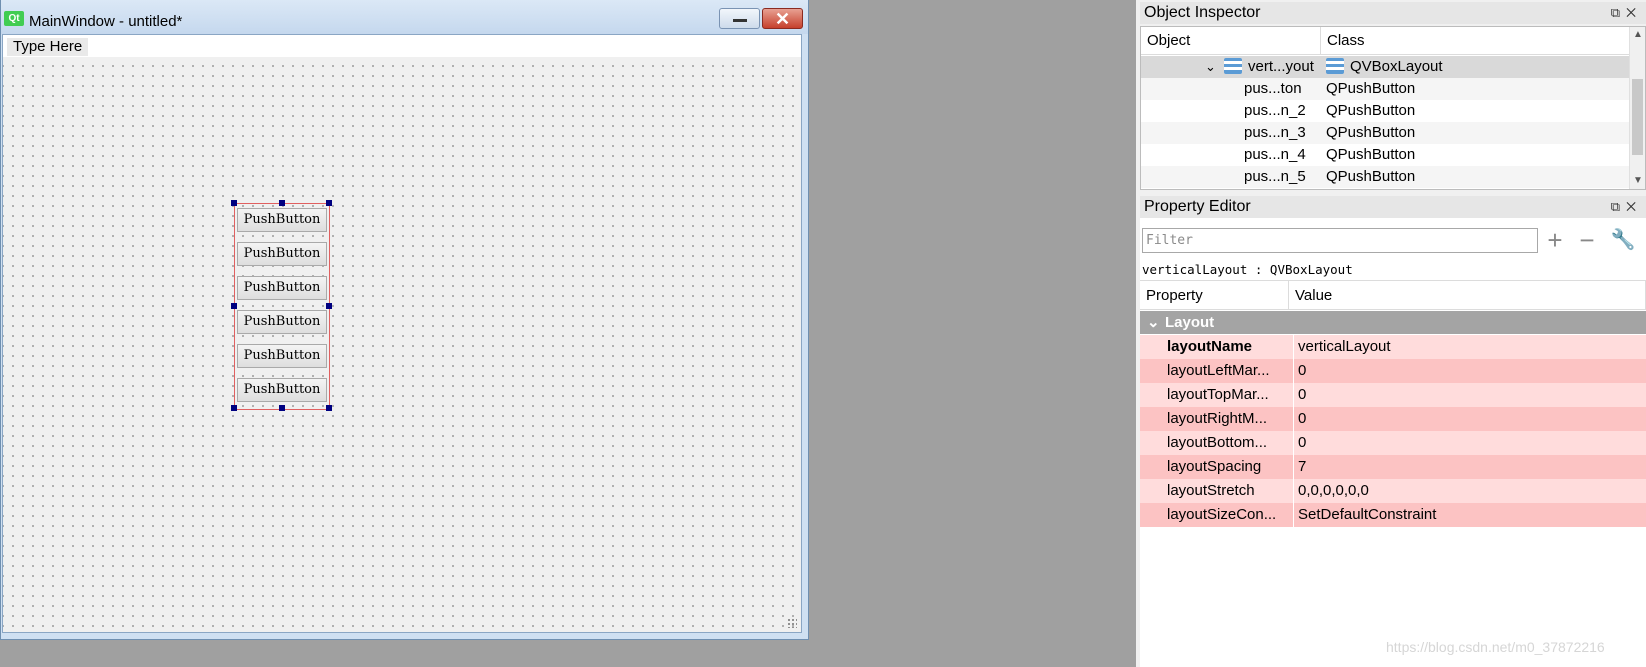  What do you see at coordinates (1638, 34) in the screenshot?
I see `scroll-up-icon: ▲` at bounding box center [1638, 34].